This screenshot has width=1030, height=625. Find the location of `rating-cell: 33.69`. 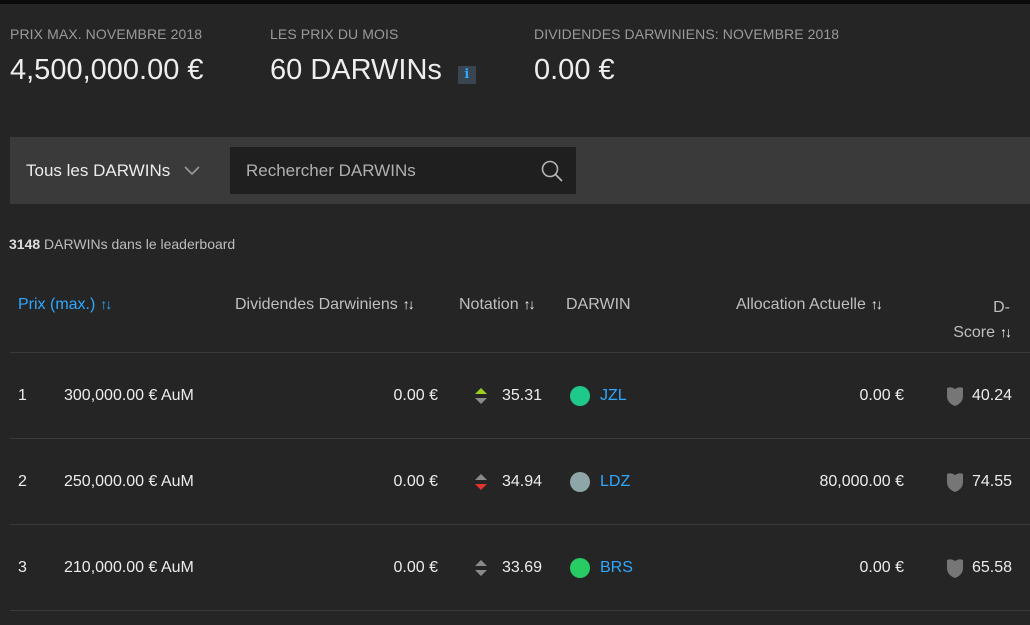

rating-cell: 33.69 is located at coordinates (508, 568).